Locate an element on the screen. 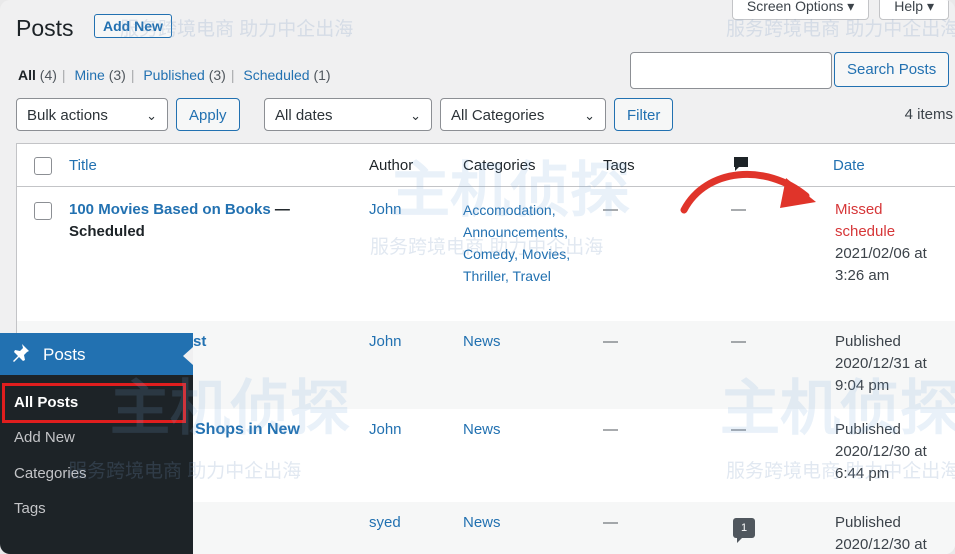  page-title: Posts is located at coordinates (45, 28).